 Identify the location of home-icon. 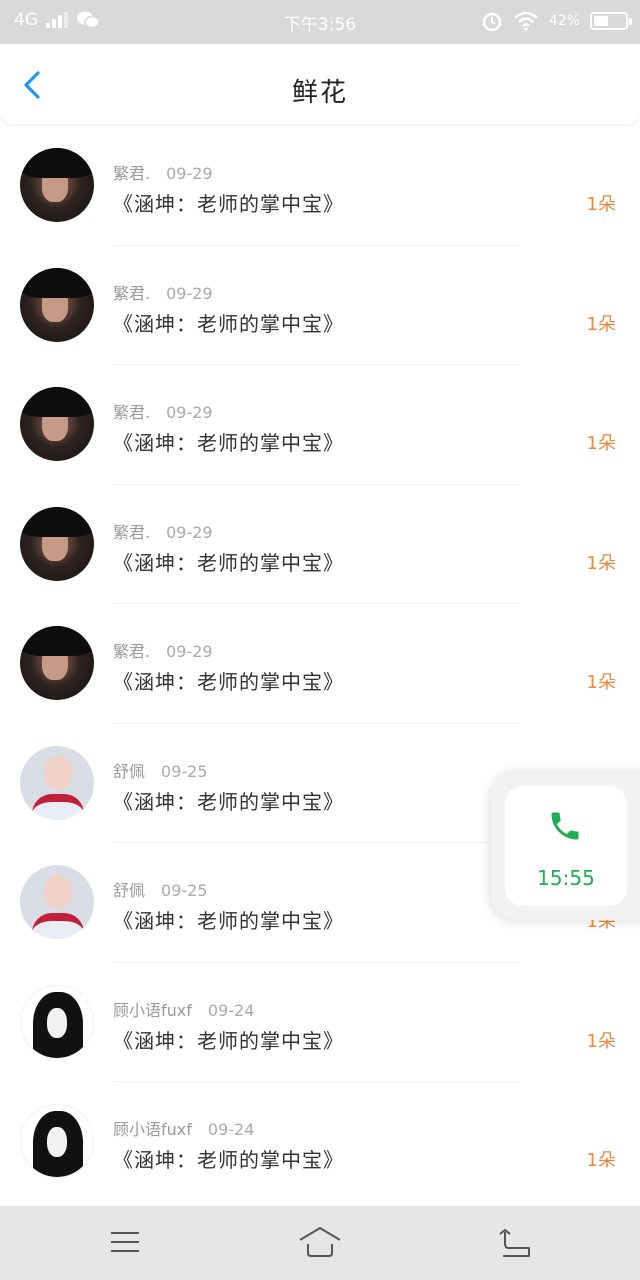
(320, 1242).